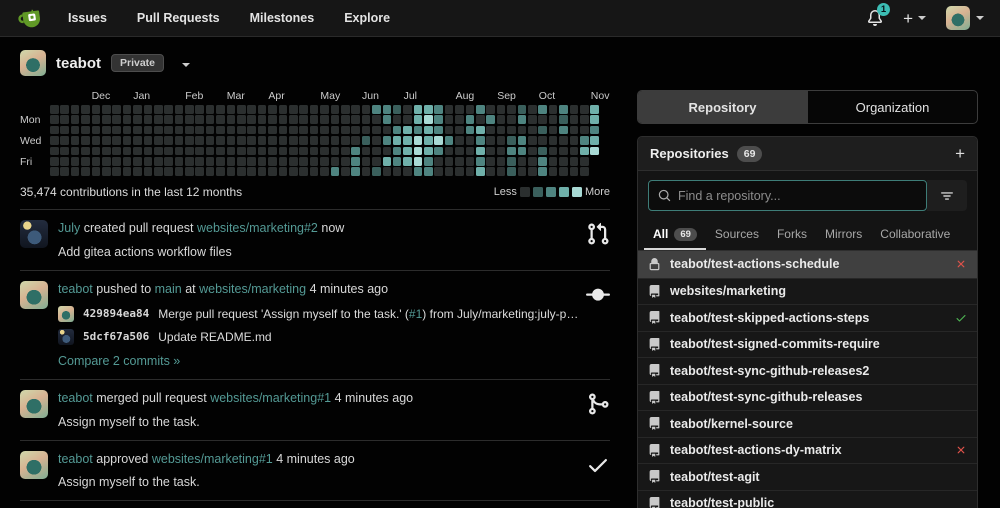 This screenshot has height=508, width=1000. What do you see at coordinates (807, 449) in the screenshot?
I see `repository-list-item: teabot/test-actions-dy-matrix` at bounding box center [807, 449].